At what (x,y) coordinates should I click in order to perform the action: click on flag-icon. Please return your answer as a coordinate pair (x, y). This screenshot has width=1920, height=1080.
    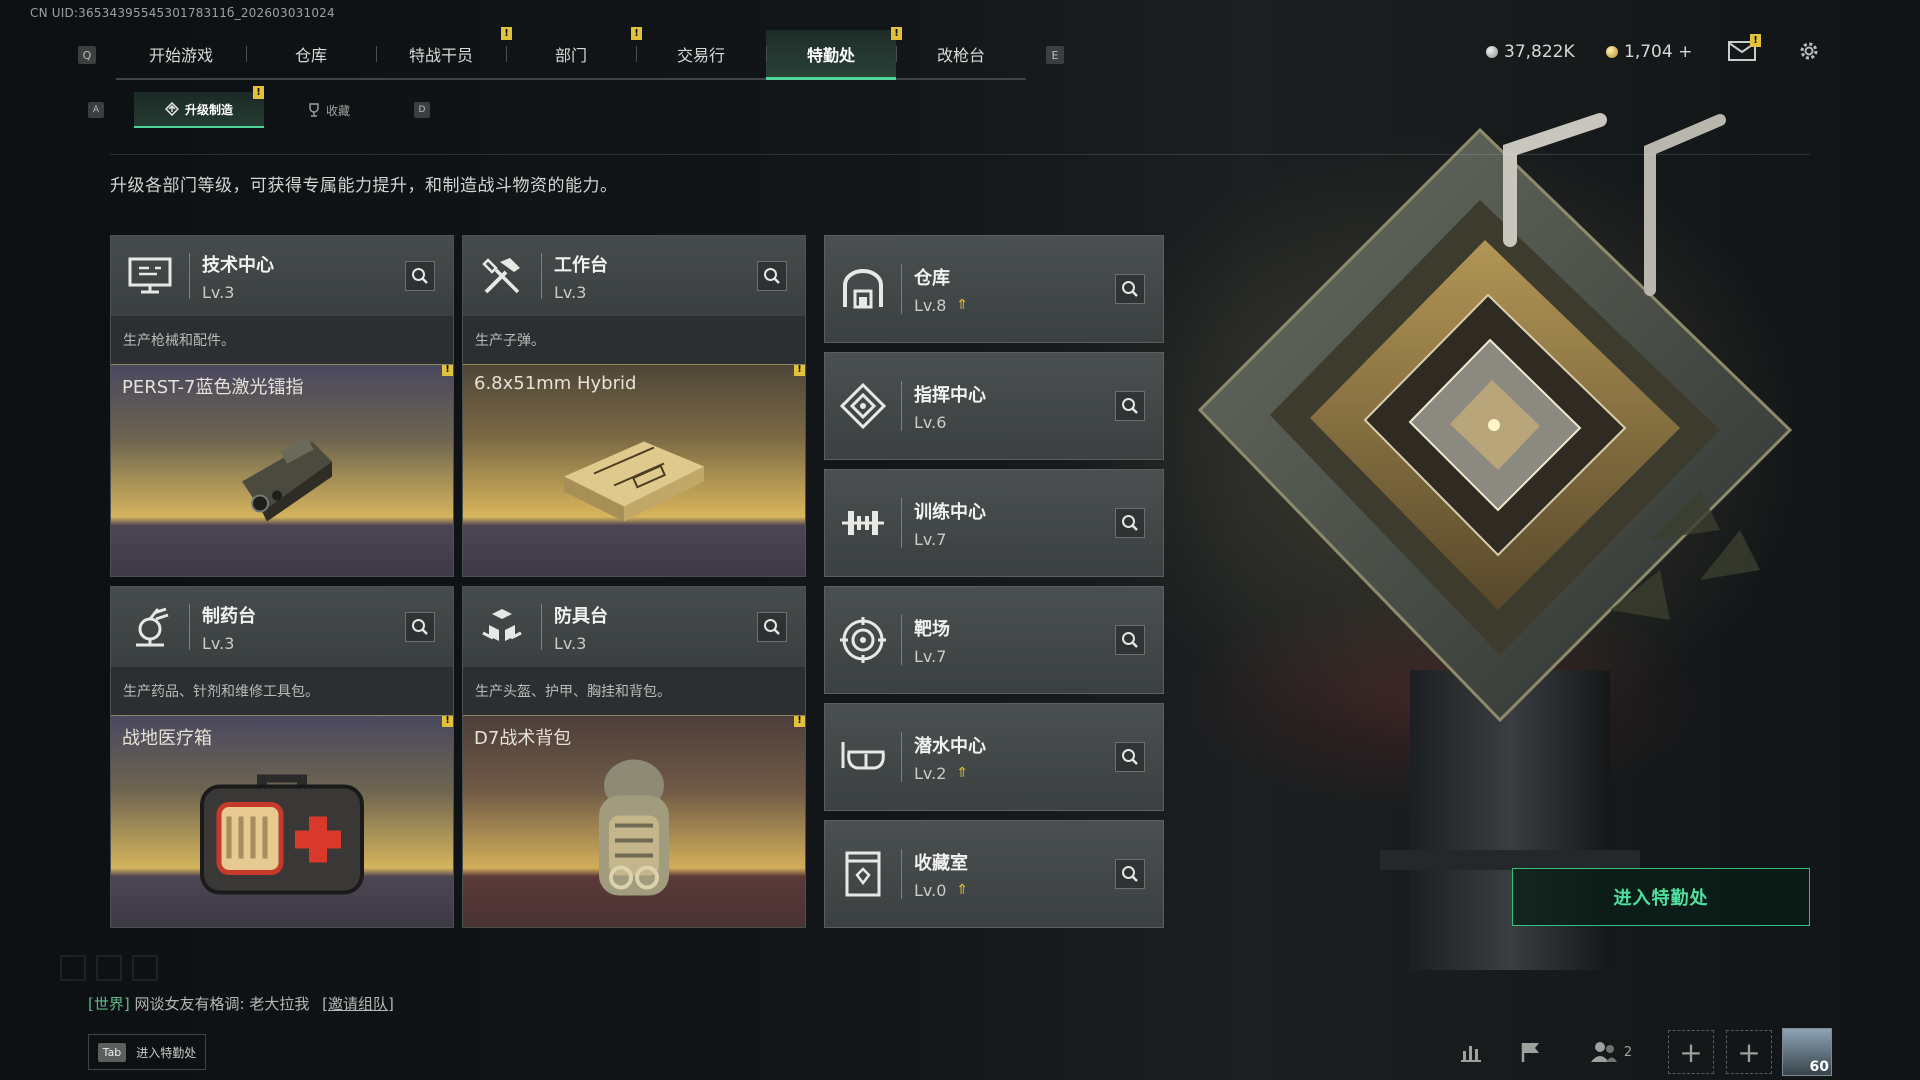
    Looking at the image, I should click on (1530, 1052).